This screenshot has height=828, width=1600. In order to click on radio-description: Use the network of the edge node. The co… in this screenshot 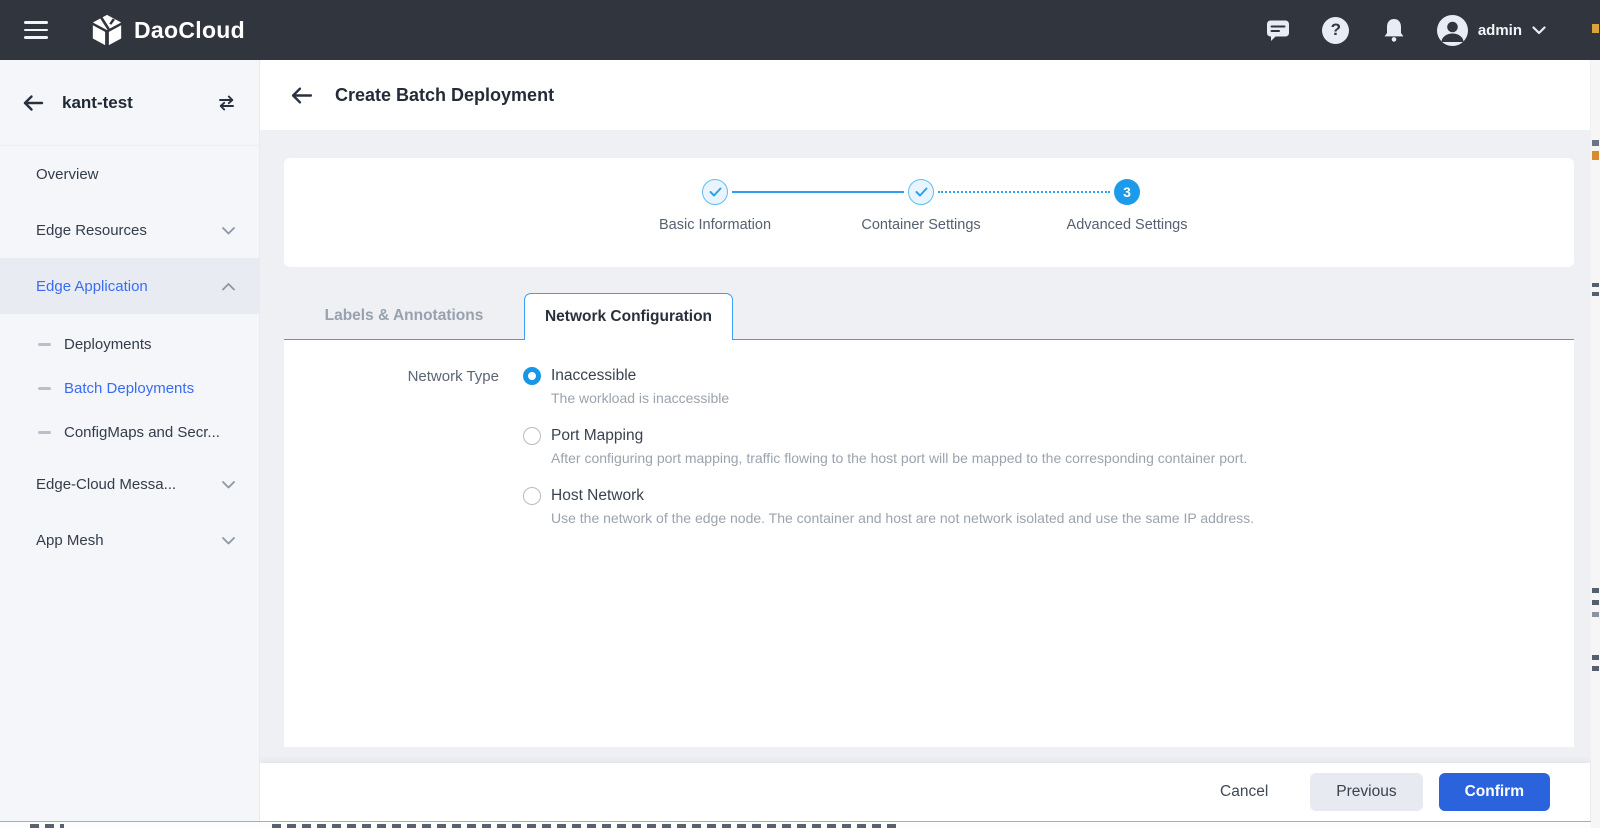, I will do `click(903, 518)`.